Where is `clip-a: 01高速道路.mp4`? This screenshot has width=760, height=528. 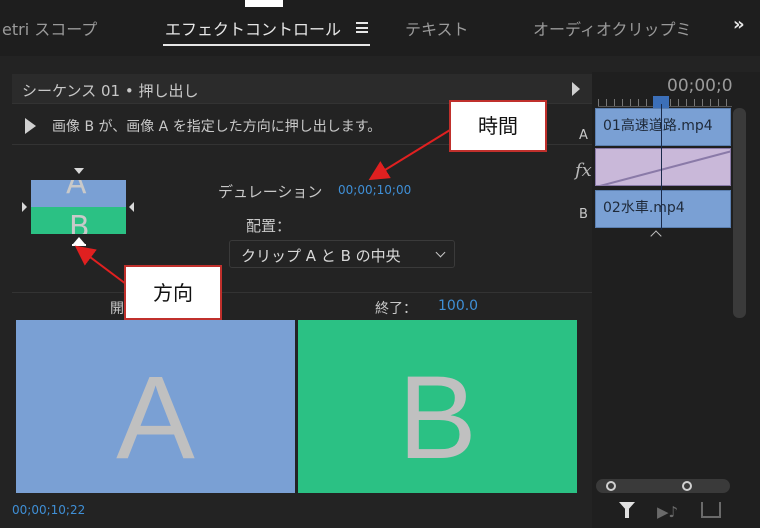 clip-a: 01高速道路.mp4 is located at coordinates (663, 127).